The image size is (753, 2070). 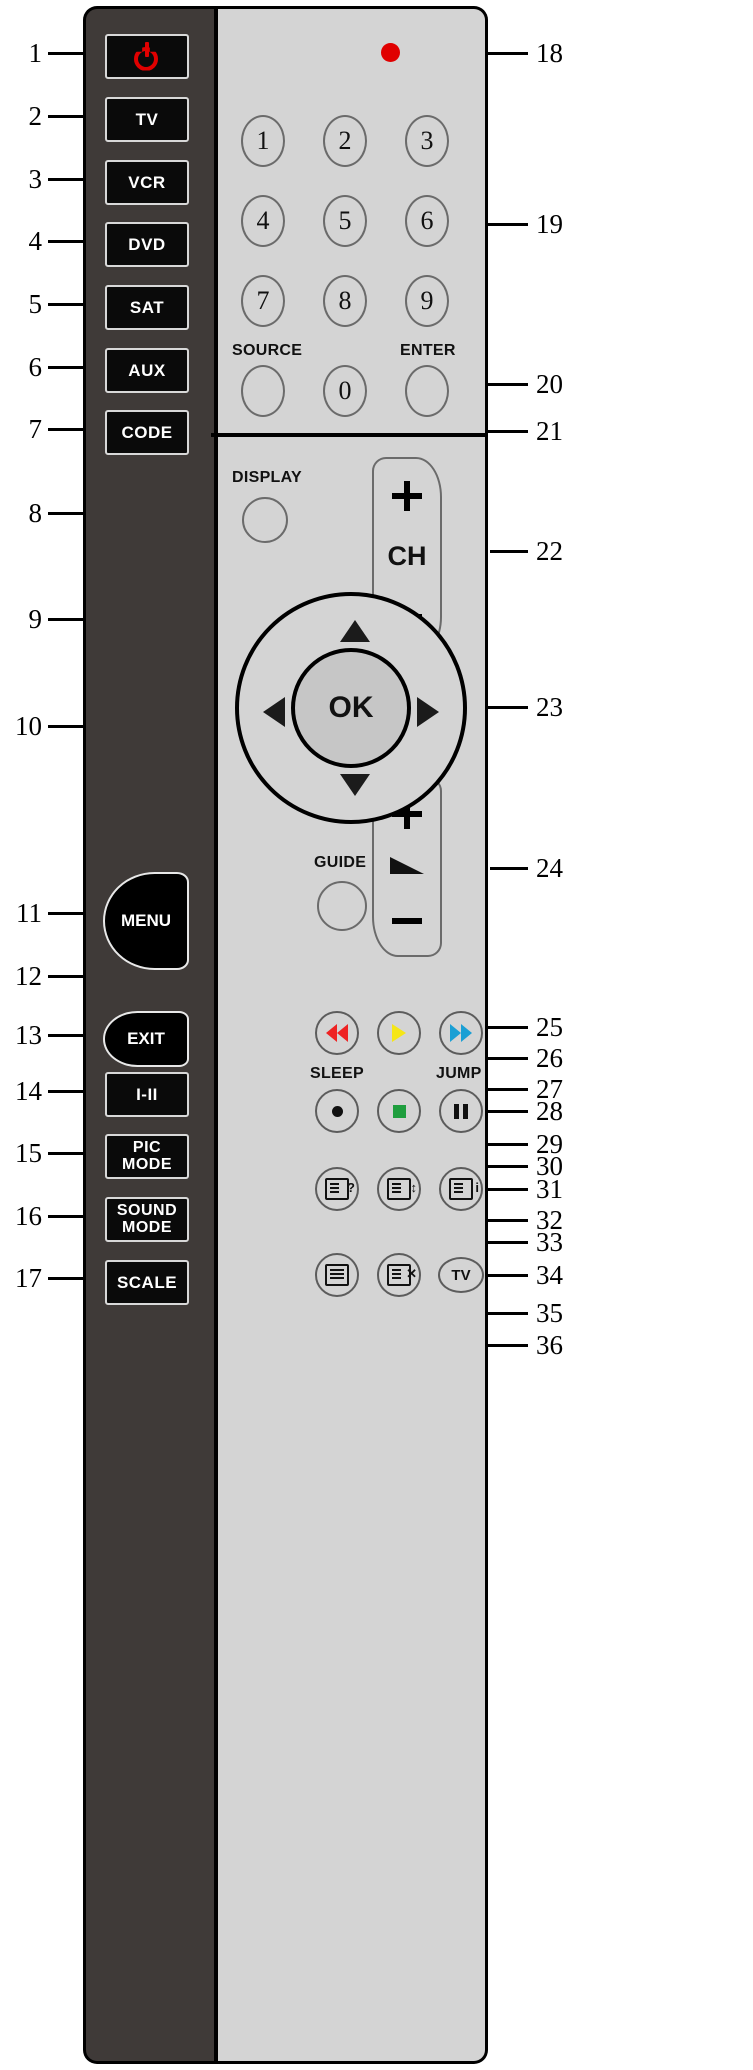 I want to click on audio-mode-button: I-II, so click(x=147, y=1094).